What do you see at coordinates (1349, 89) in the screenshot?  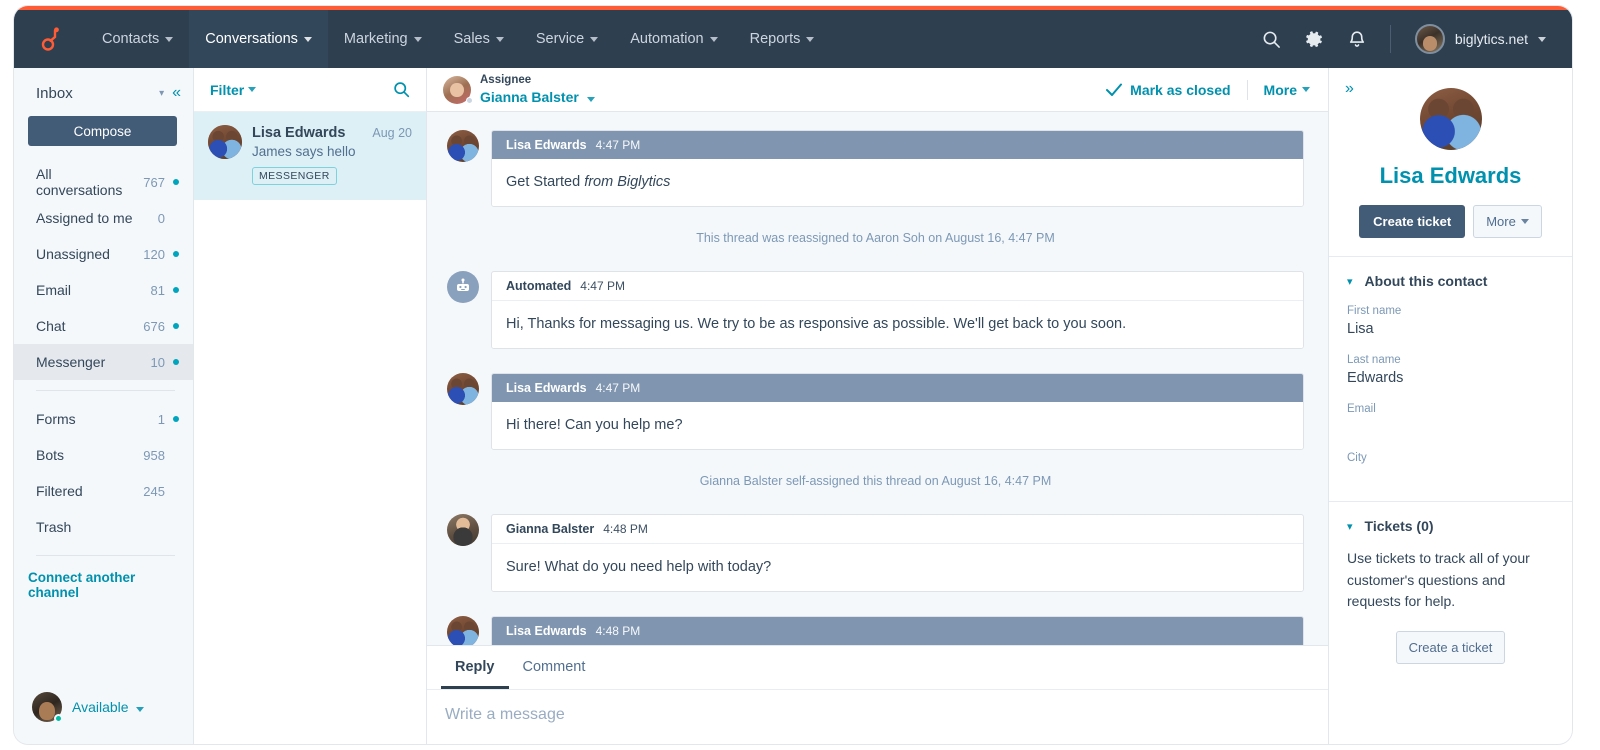 I see `expand-panel-icon: »` at bounding box center [1349, 89].